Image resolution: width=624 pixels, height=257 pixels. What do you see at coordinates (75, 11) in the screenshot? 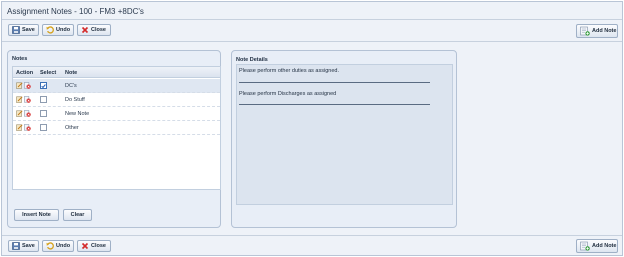
I see `window-title: Assignment Notes - 100 - FM3 +8DC's` at bounding box center [75, 11].